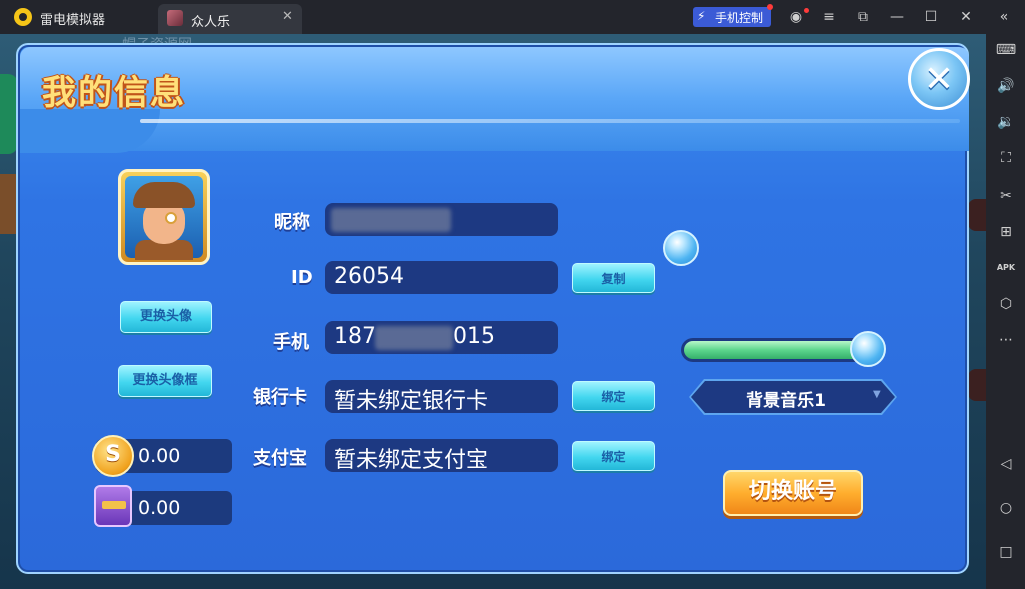  What do you see at coordinates (369, 276) in the screenshot?
I see `id-value: 26054` at bounding box center [369, 276].